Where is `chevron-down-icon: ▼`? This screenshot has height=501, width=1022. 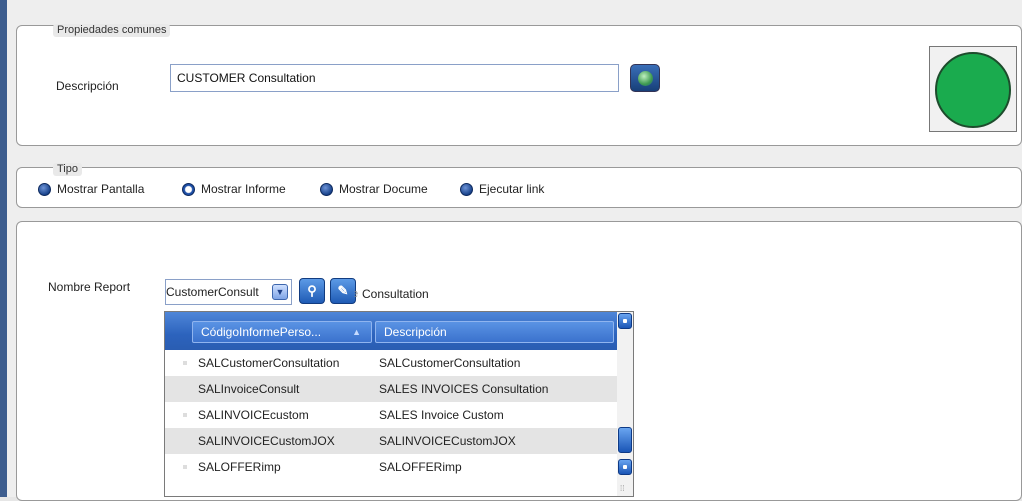 chevron-down-icon: ▼ is located at coordinates (280, 292).